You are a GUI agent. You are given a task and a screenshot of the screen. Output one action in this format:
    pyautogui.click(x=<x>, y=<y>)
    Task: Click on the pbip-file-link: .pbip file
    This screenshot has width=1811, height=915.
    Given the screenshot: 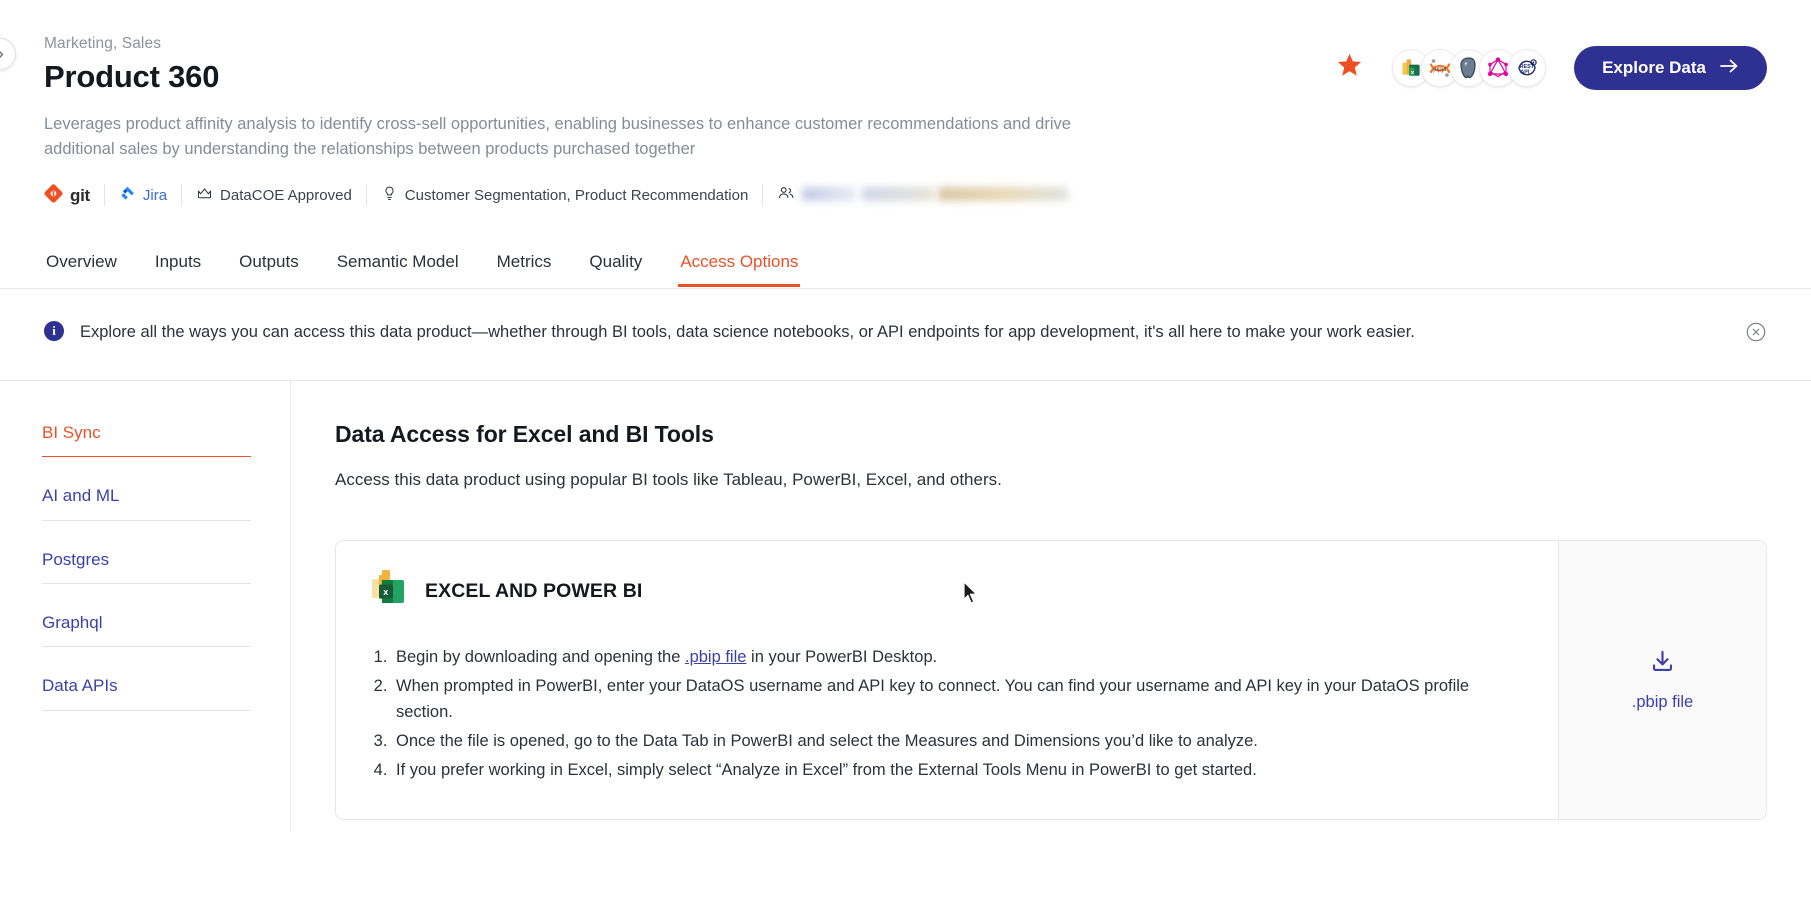 What is the action you would take?
    pyautogui.click(x=715, y=657)
    